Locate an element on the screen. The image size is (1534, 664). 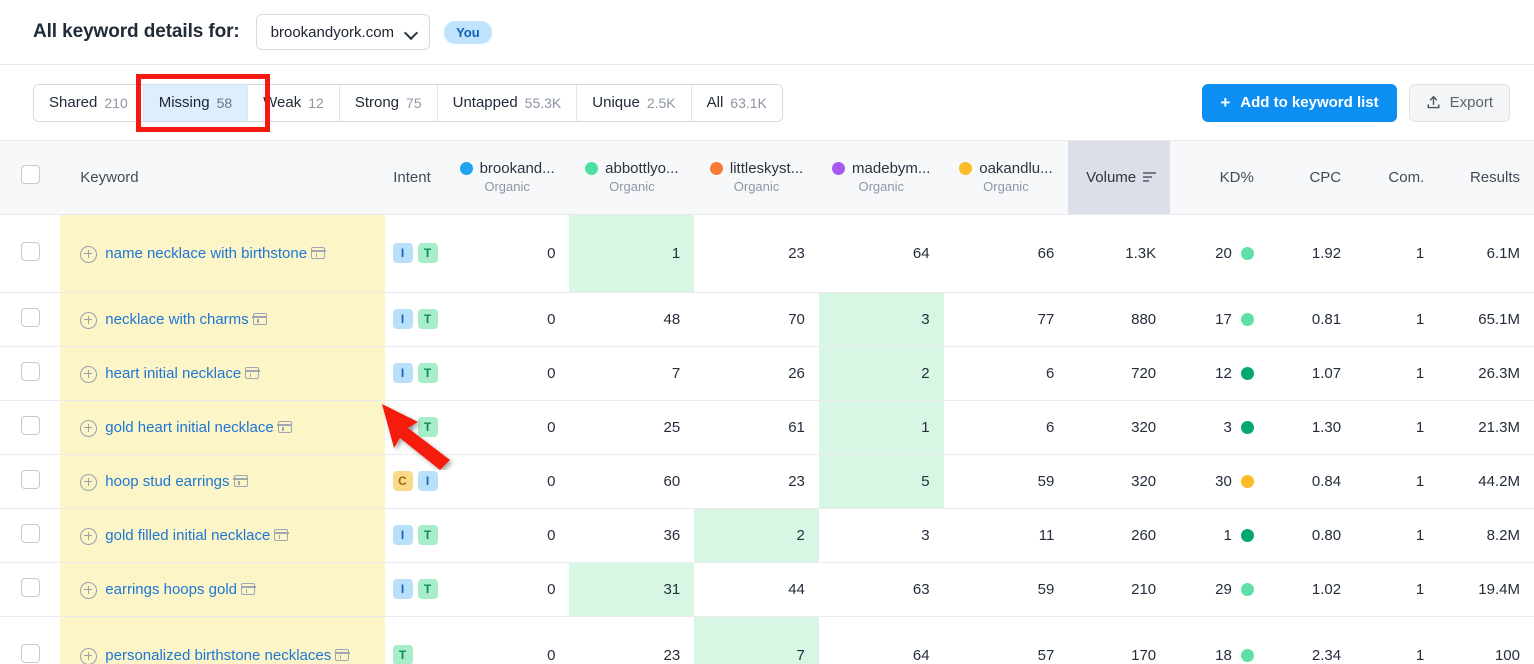
results-cell: 26.3M is located at coordinates (1499, 373).